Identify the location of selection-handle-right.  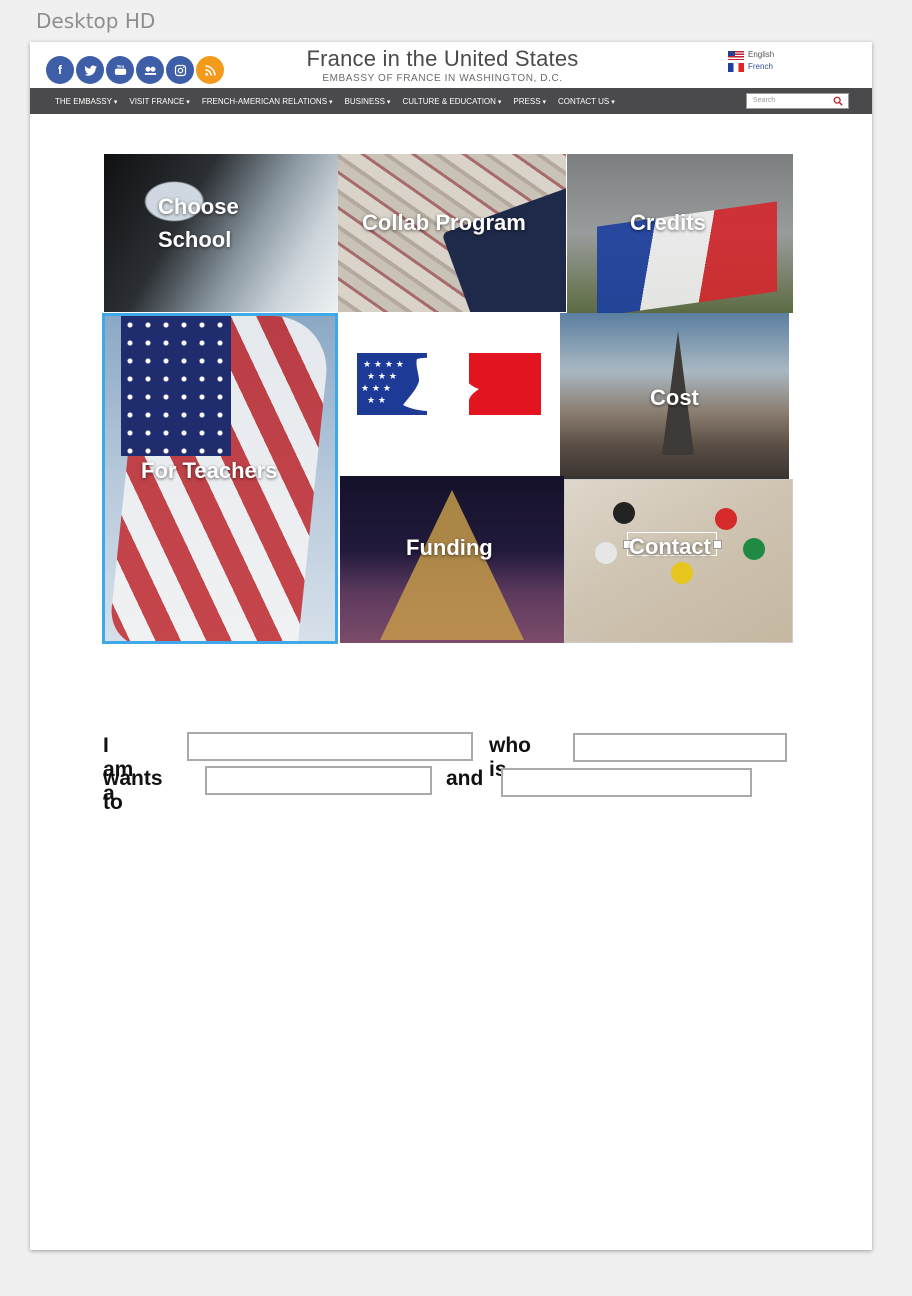
(717, 544).